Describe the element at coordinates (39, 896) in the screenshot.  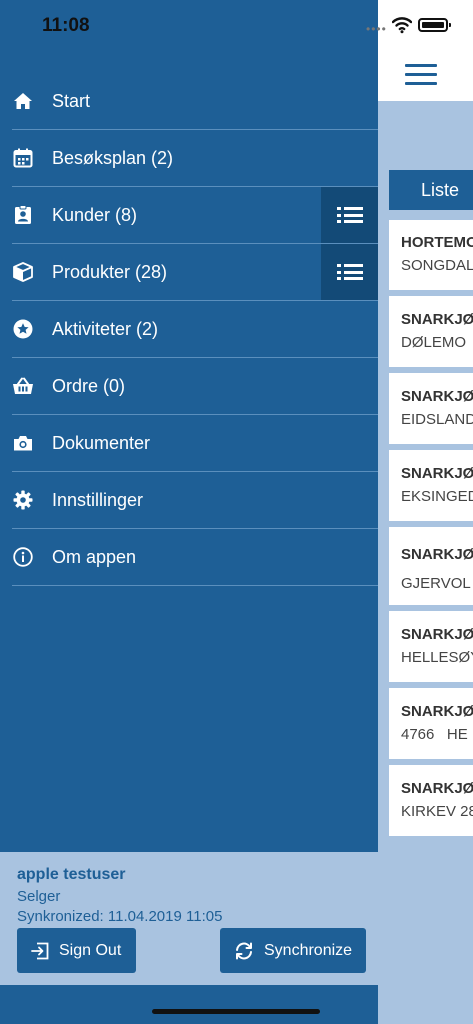
I see `user-role: Selger` at that location.